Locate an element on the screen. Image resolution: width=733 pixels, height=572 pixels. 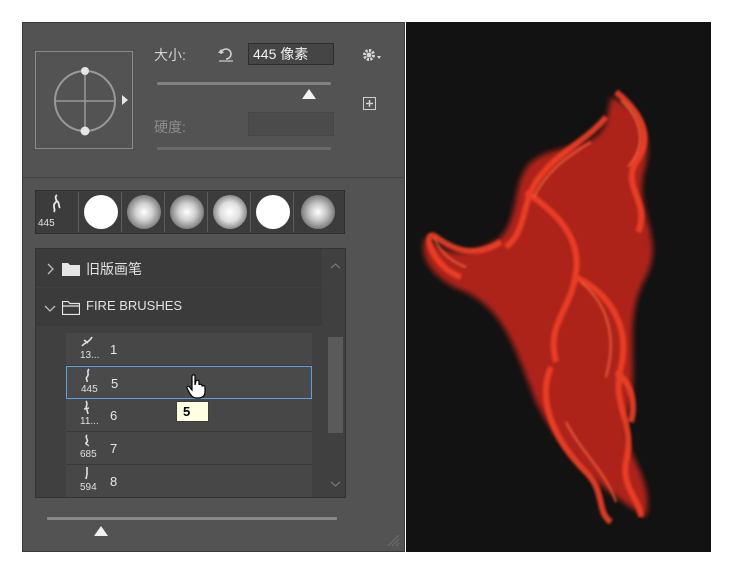
new-preset-icon is located at coordinates (369, 103).